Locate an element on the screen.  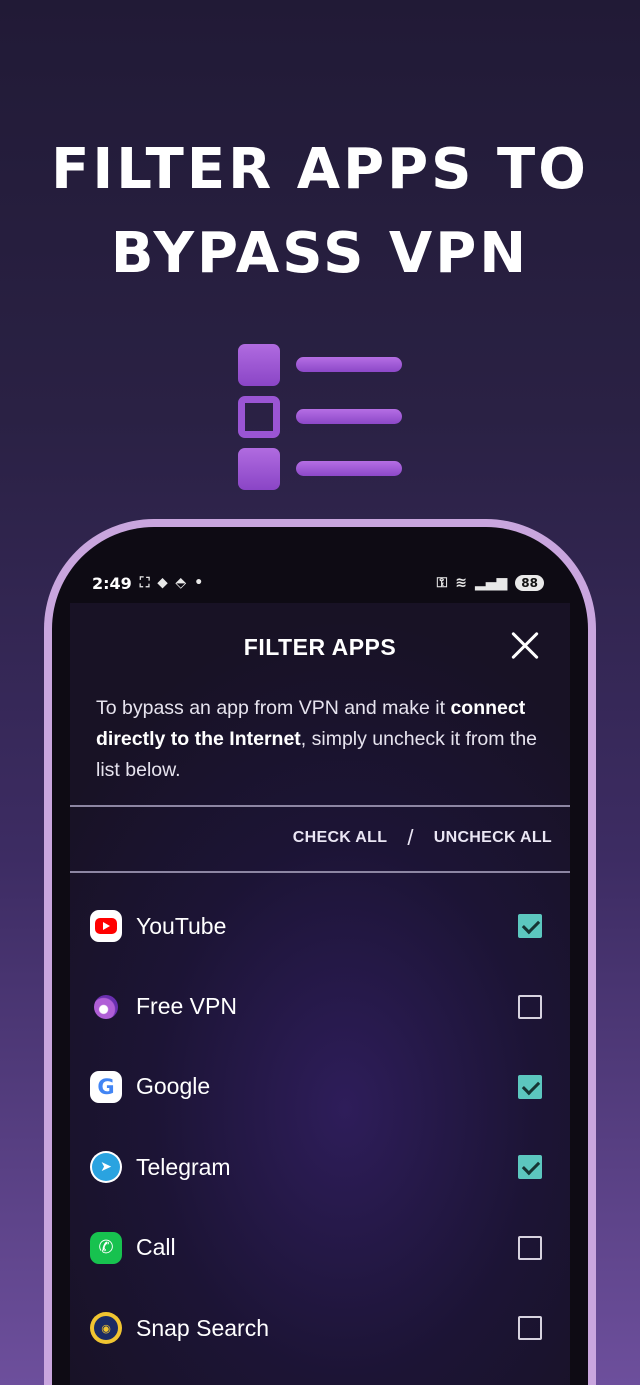
app-name: Call is located at coordinates (156, 1247).